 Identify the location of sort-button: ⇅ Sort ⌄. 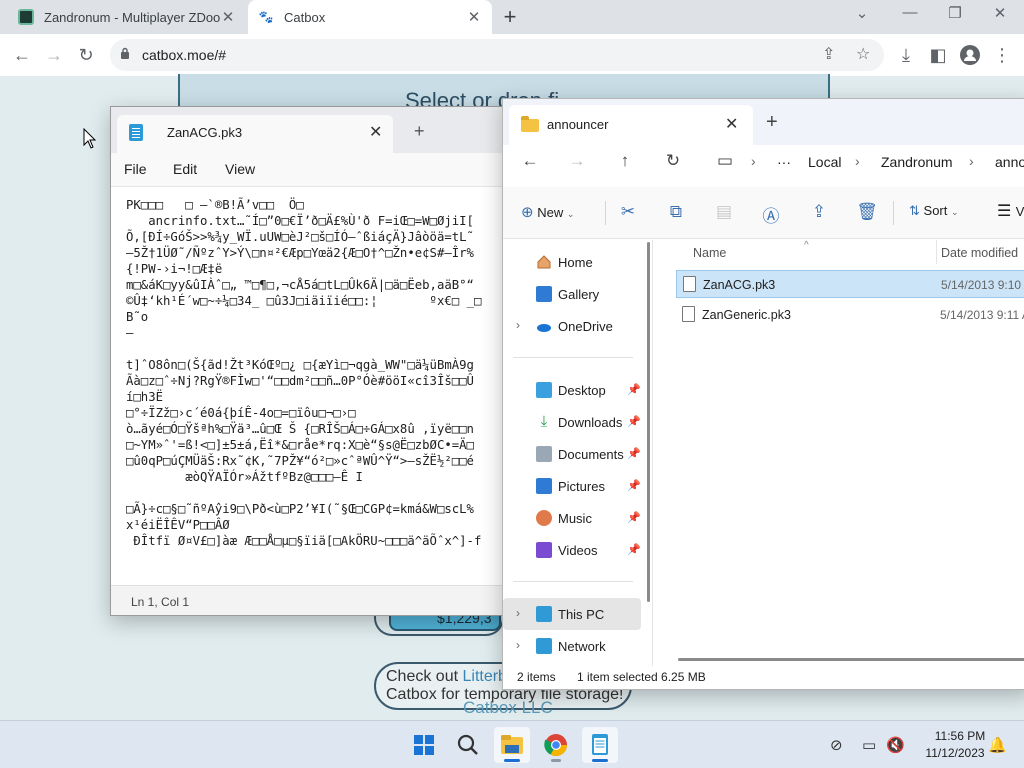
(934, 211).